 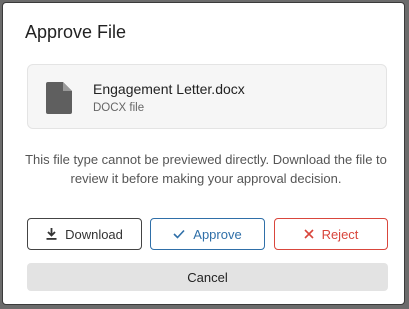 What do you see at coordinates (308, 234) in the screenshot?
I see `close-icon` at bounding box center [308, 234].